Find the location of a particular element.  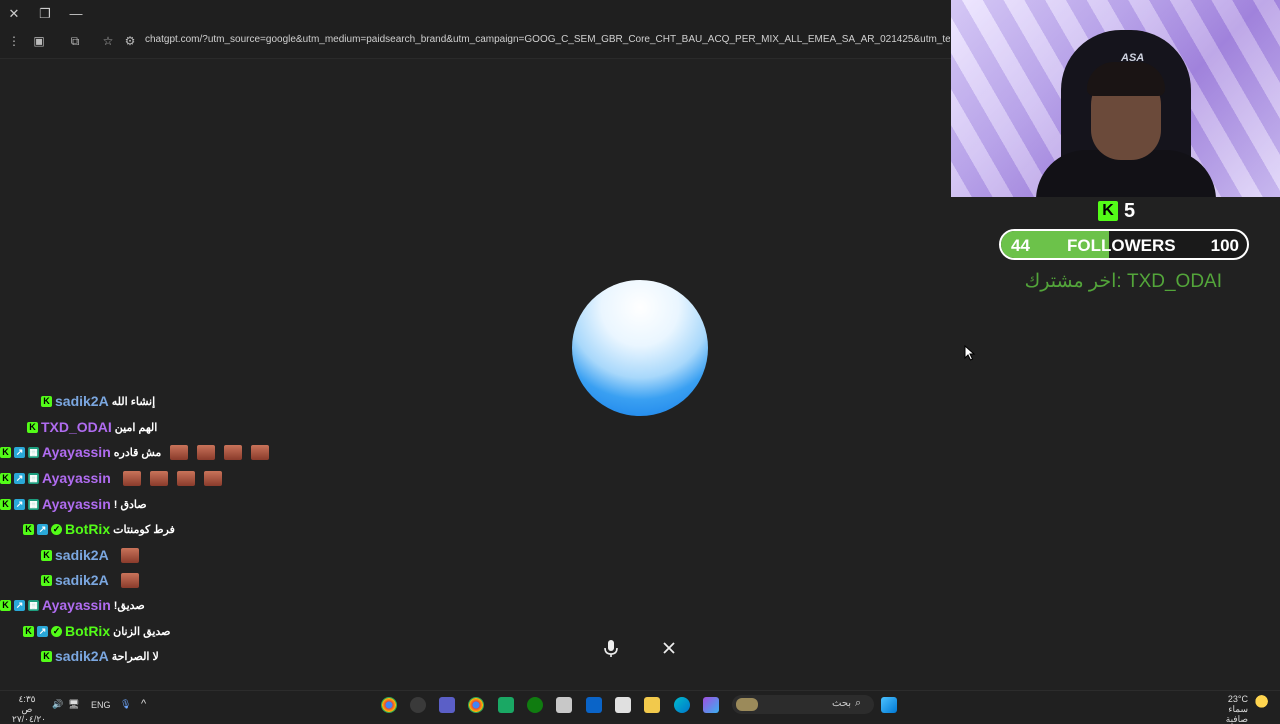

menu-kebab-icon: ⋮ is located at coordinates (14, 41).